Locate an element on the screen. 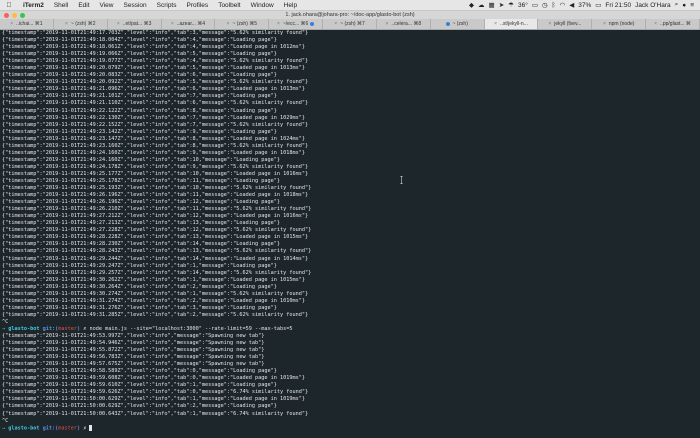  activity-dot-icon is located at coordinates (448, 24).